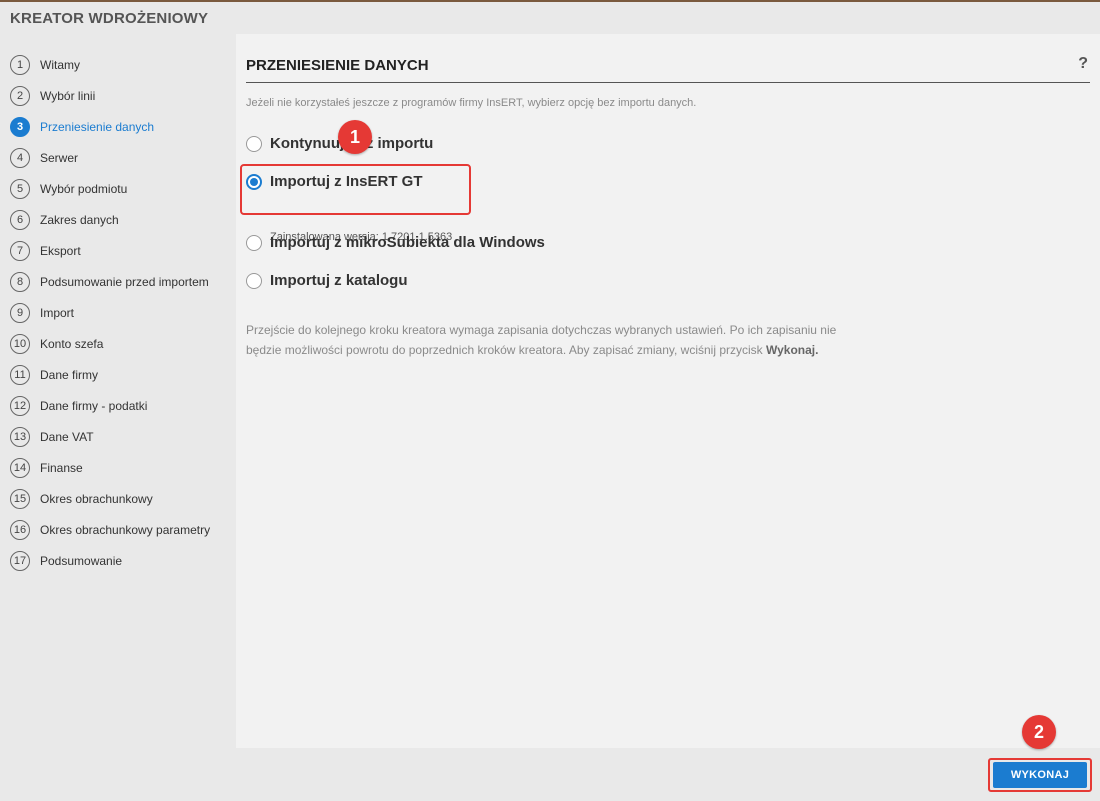  What do you see at coordinates (20, 65) in the screenshot?
I see `step-number: 1` at bounding box center [20, 65].